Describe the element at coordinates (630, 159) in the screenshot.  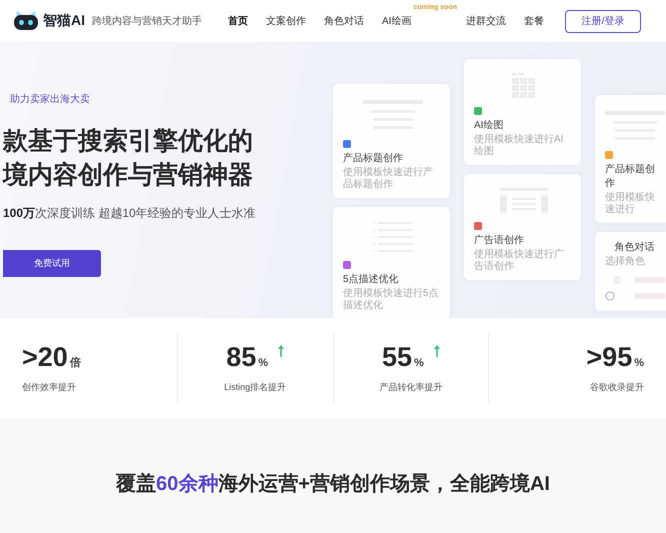
I see `feature-card: 产品标题创作 使用模板快速进行` at that location.